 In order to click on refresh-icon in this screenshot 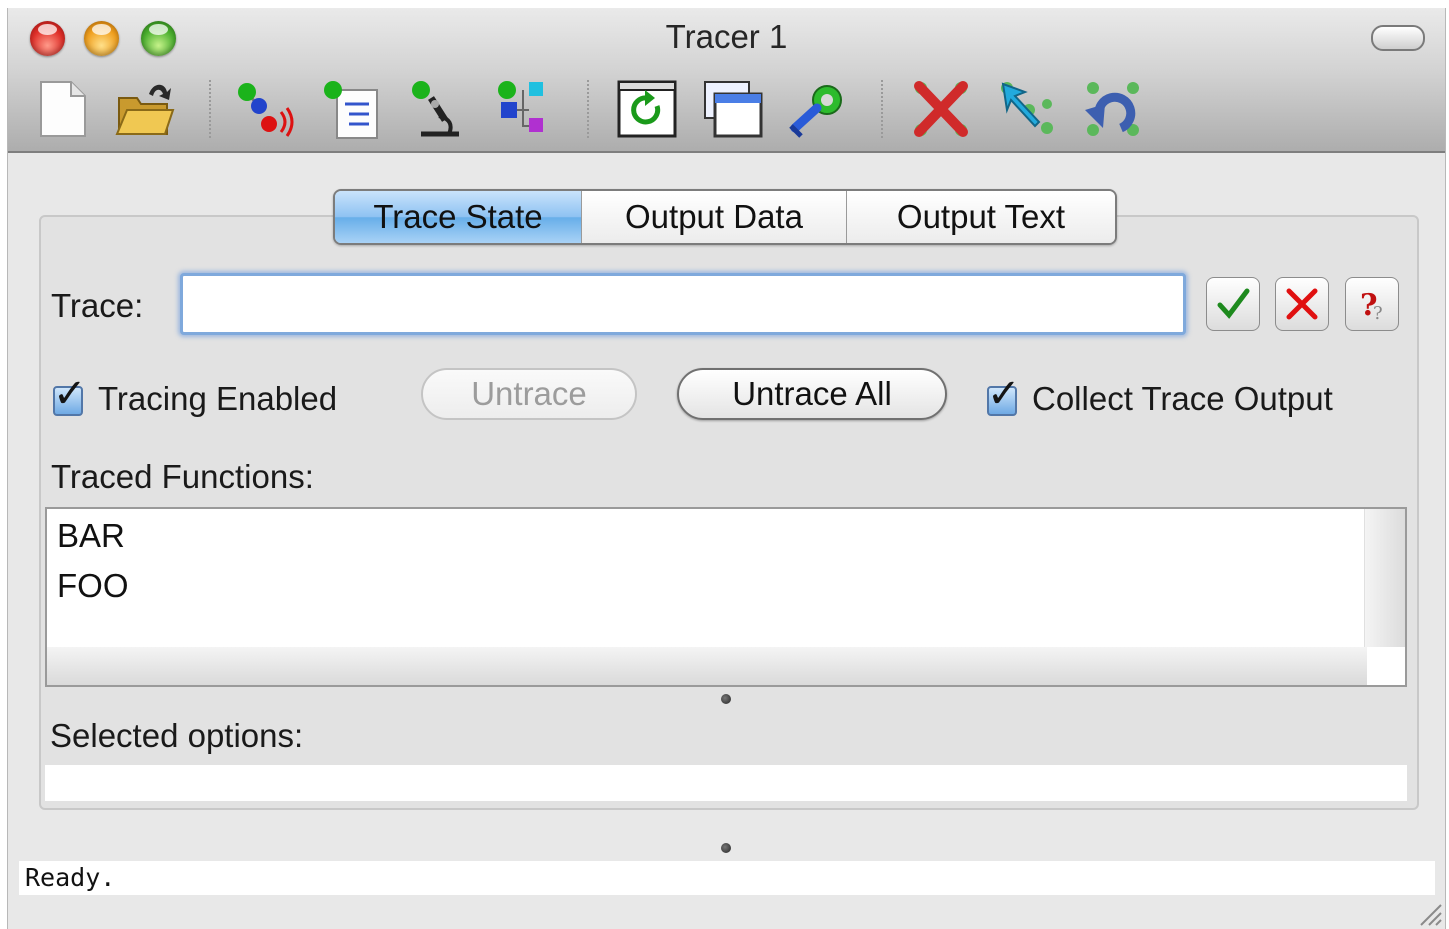, I will do `click(647, 109)`.